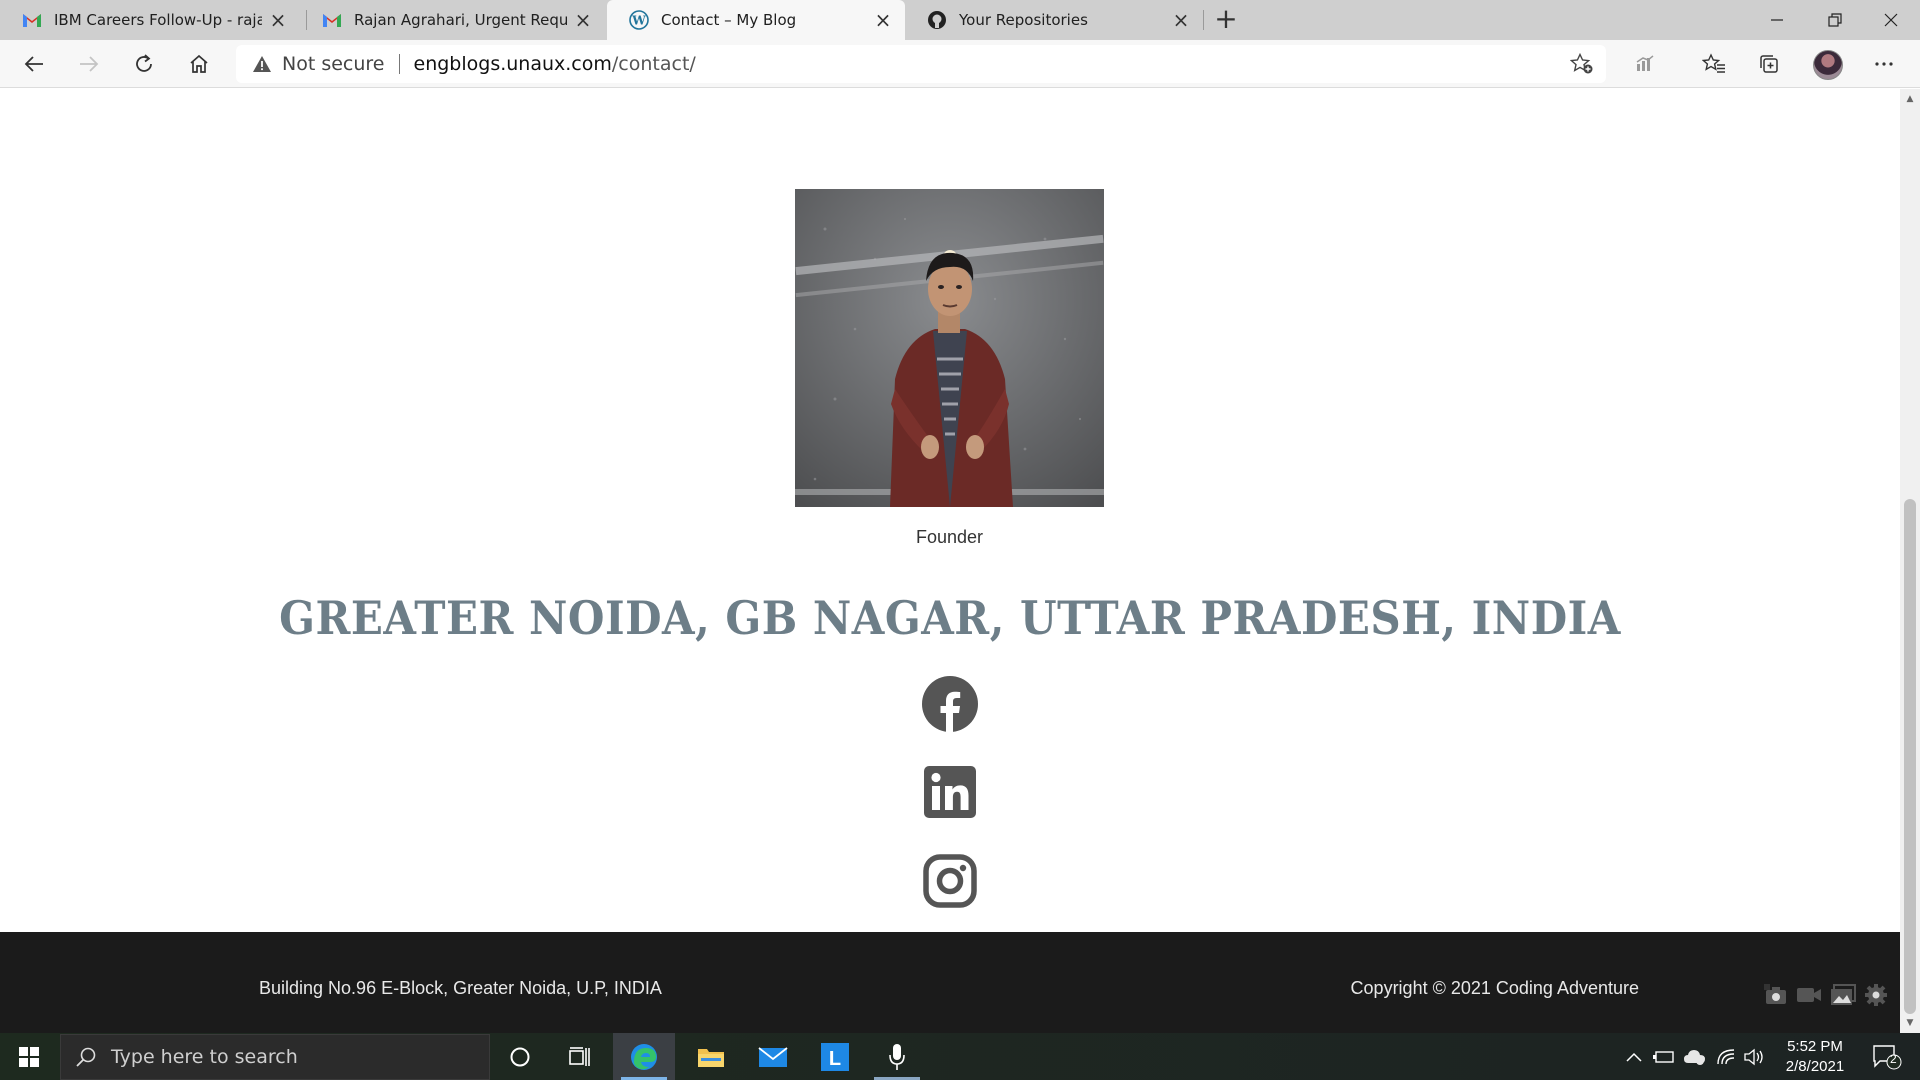  I want to click on cortana-icon, so click(520, 1056).